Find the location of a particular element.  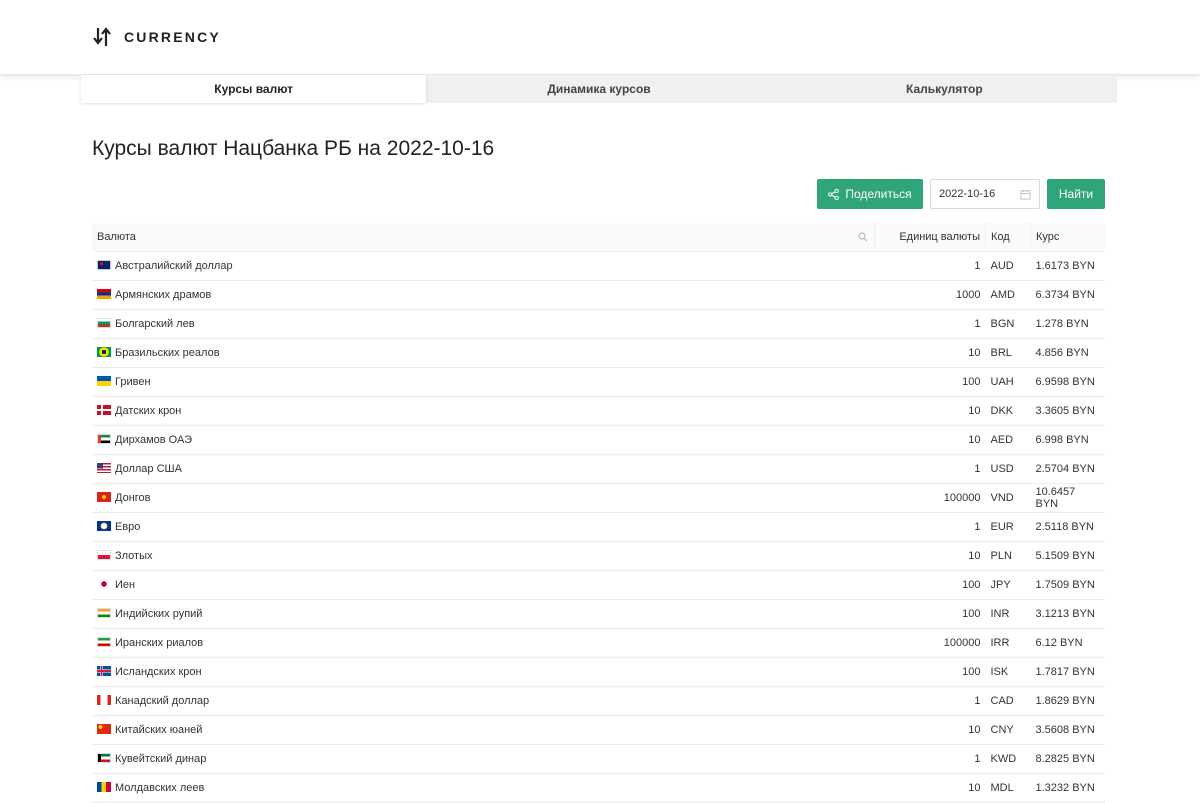

currency-name: Индийских рупий is located at coordinates (159, 614).